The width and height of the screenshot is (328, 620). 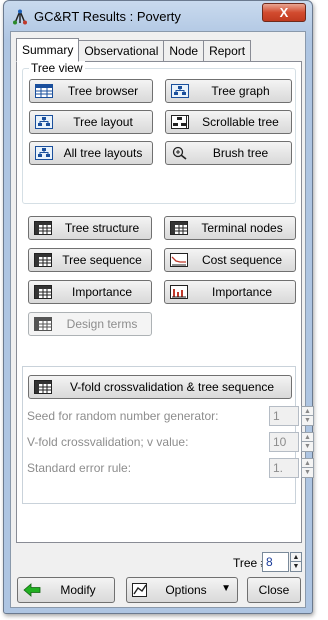 I want to click on tree-number-stepper: ▲ ▼, so click(x=296, y=562).